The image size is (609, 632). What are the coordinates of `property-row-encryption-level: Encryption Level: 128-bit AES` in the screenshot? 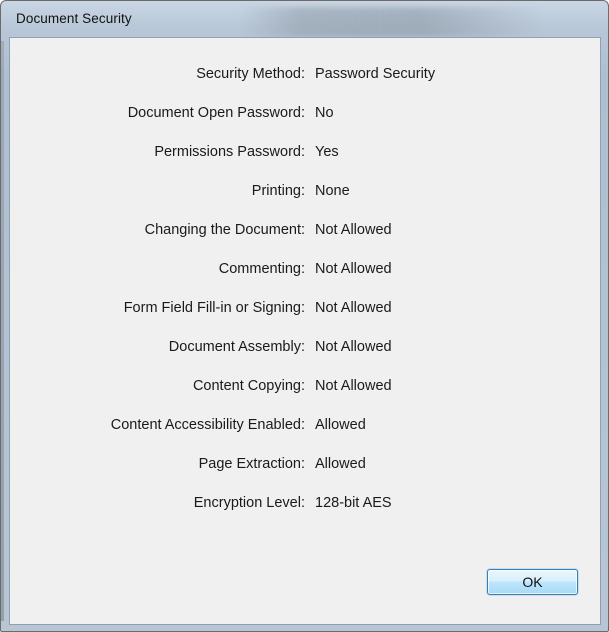 It's located at (305, 505).